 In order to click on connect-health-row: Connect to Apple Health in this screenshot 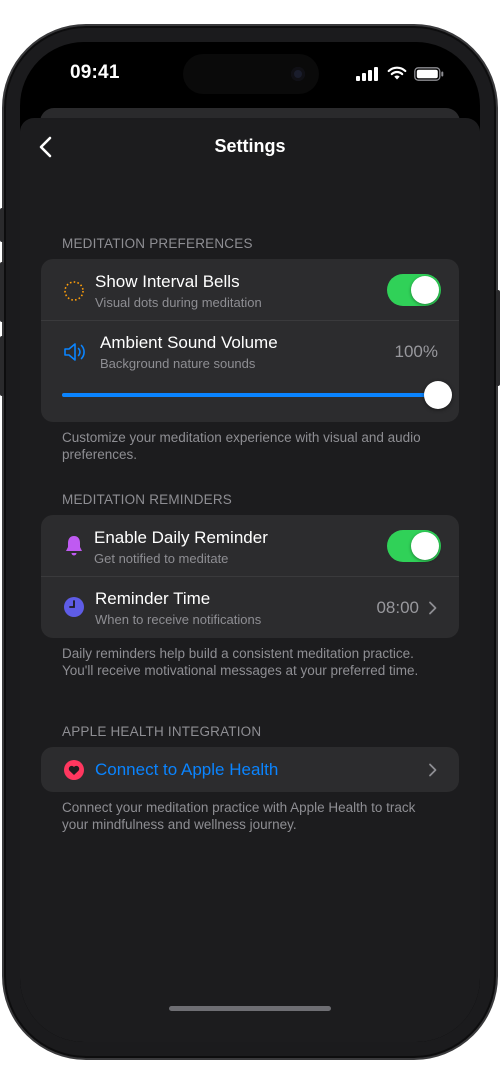, I will do `click(250, 769)`.